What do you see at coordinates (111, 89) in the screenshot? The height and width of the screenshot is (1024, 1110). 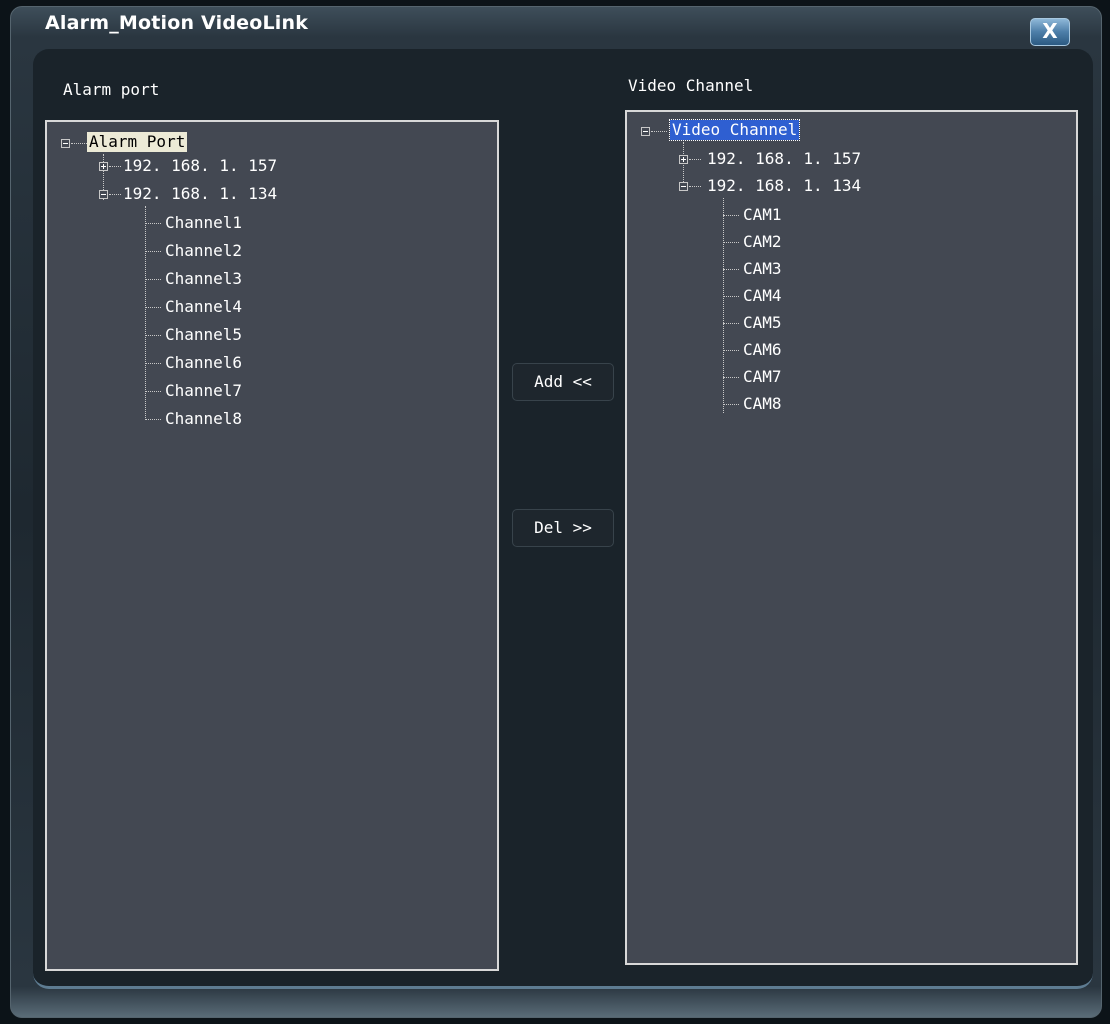 I see `alarm-port-label: Alarm port` at bounding box center [111, 89].